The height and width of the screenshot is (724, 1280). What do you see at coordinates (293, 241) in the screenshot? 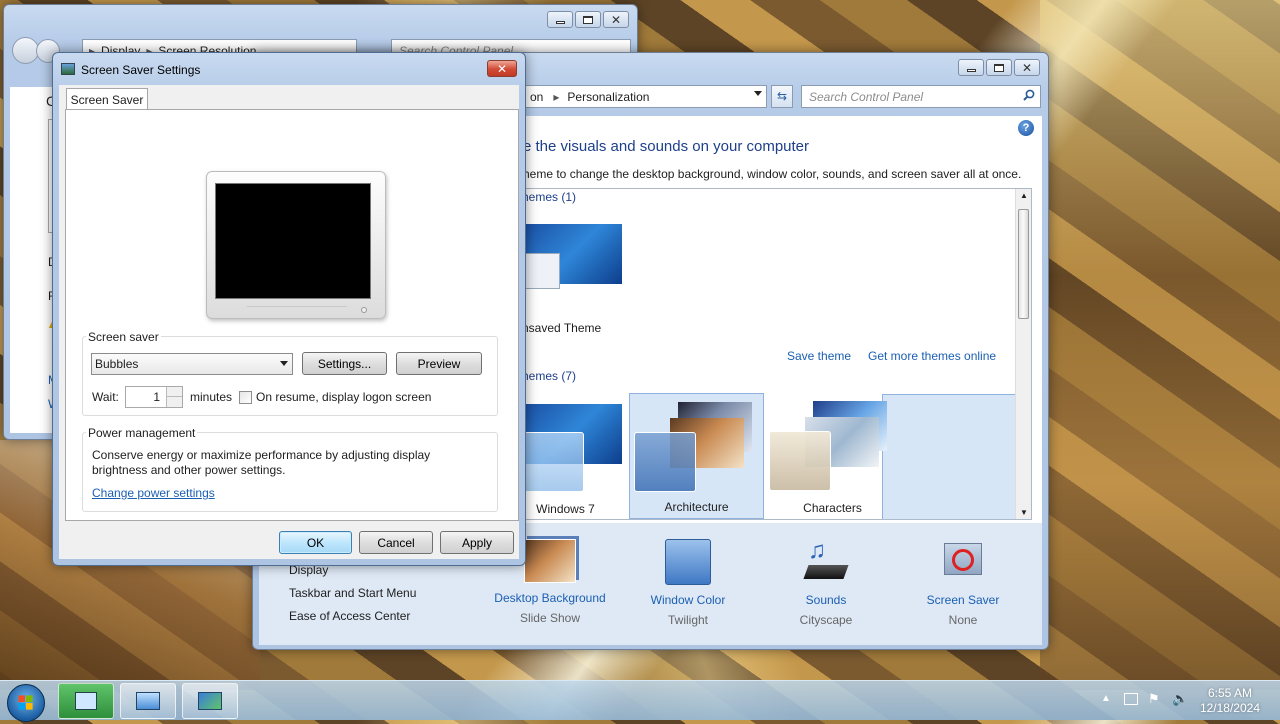
I see `monitor-preview-screen` at bounding box center [293, 241].